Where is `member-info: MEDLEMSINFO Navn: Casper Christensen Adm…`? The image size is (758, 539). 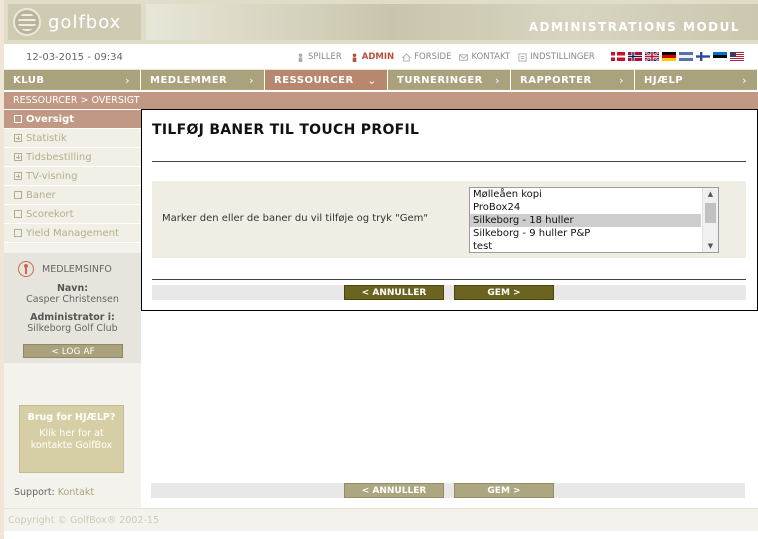 member-info: MEDLEMSINFO Navn: Casper Christensen Adm… is located at coordinates (72, 308).